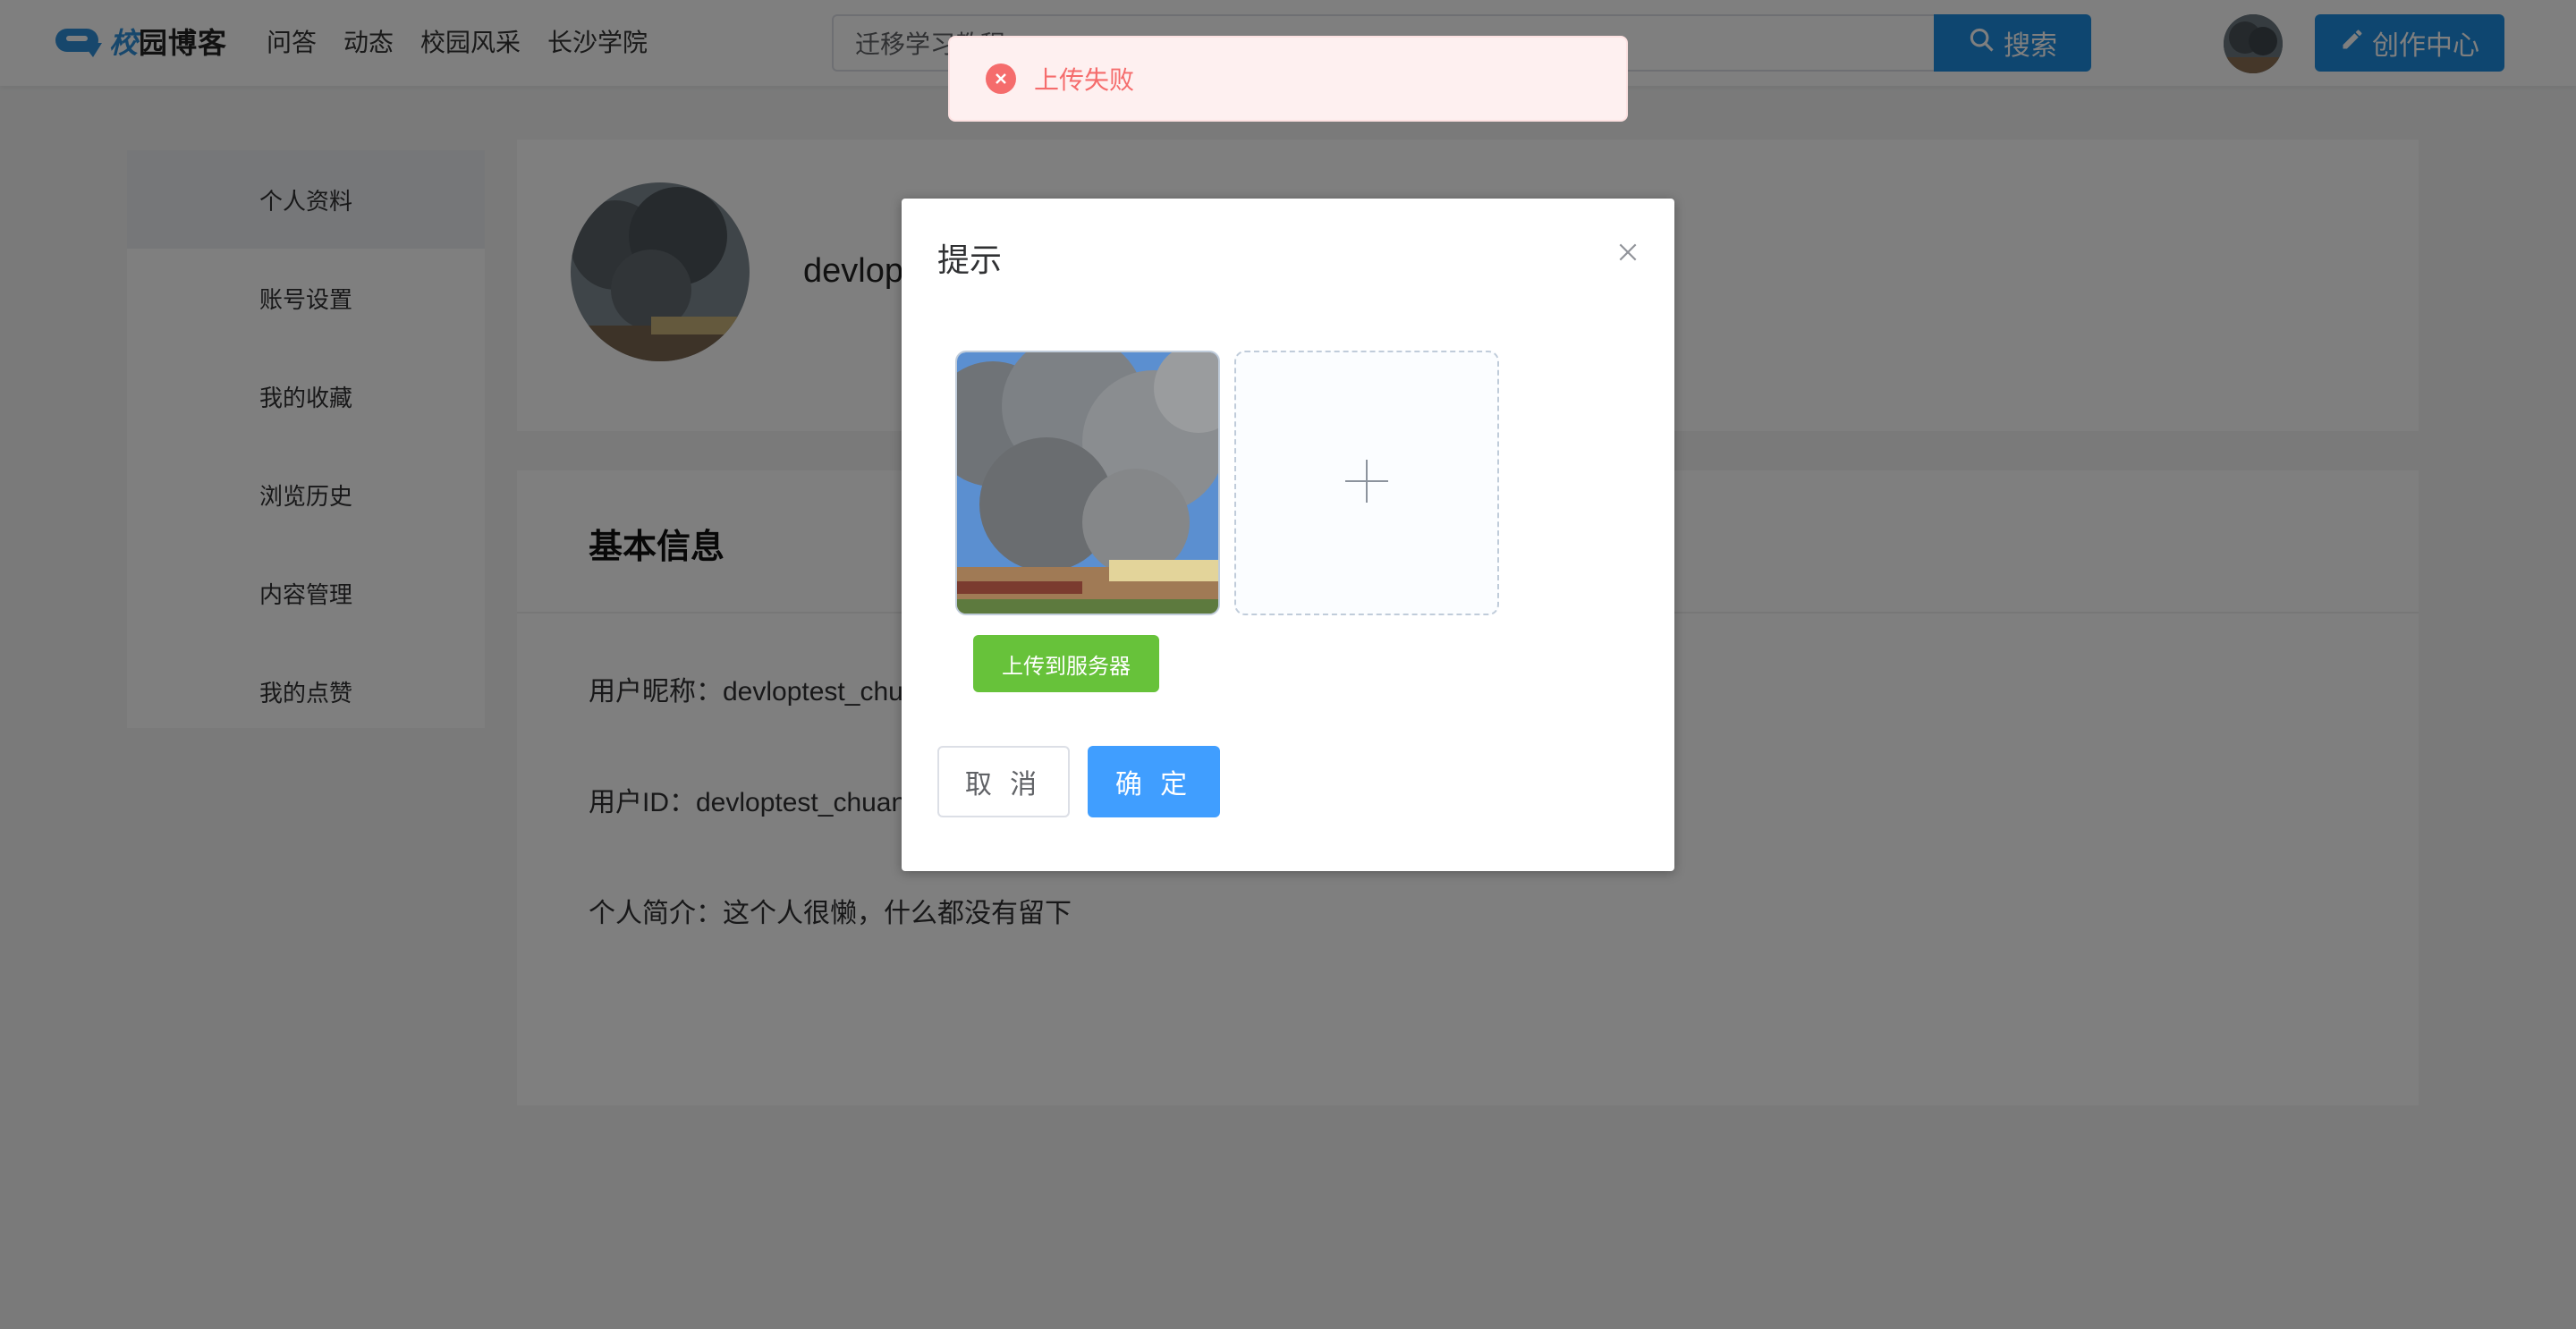 The image size is (2576, 1329). What do you see at coordinates (1084, 80) in the screenshot?
I see `toast-message: 上传失败` at bounding box center [1084, 80].